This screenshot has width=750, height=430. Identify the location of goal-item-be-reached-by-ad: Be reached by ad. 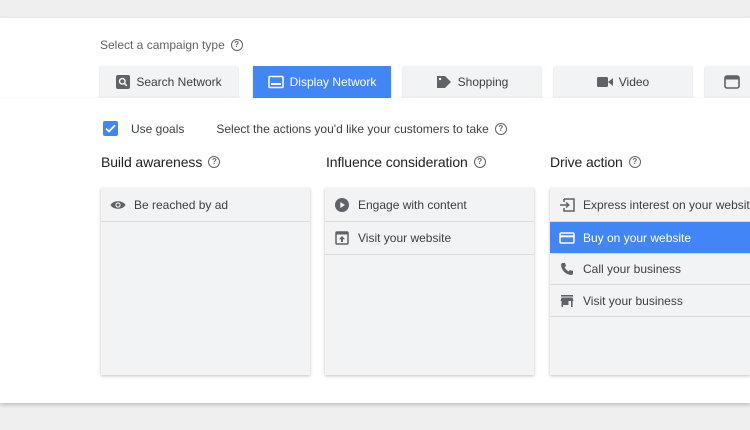
(205, 205).